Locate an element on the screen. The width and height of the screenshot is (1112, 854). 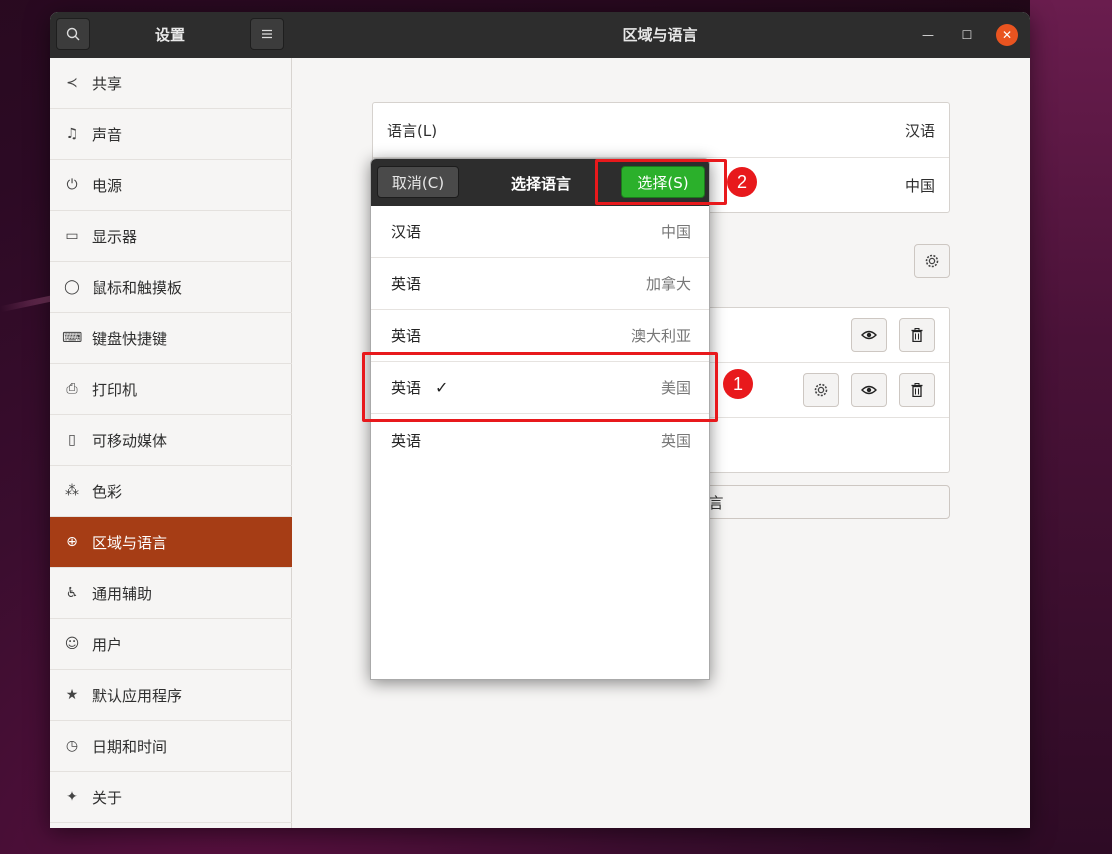
sidebar-item-label: 日期和时间 is located at coordinates (130, 746).